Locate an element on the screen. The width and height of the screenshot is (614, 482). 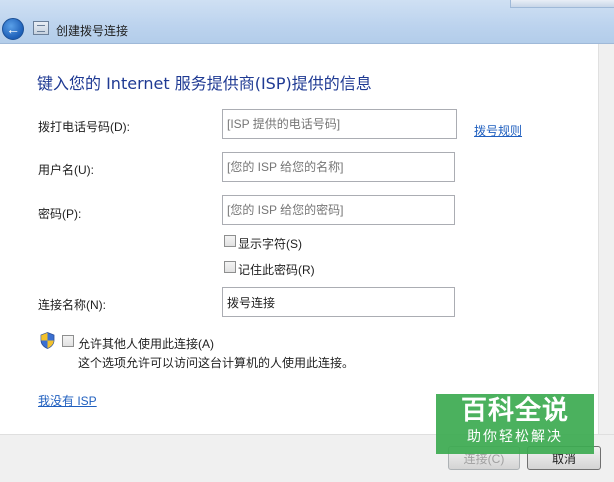
no-isp-link: 我没有 ISP is located at coordinates (67, 400).